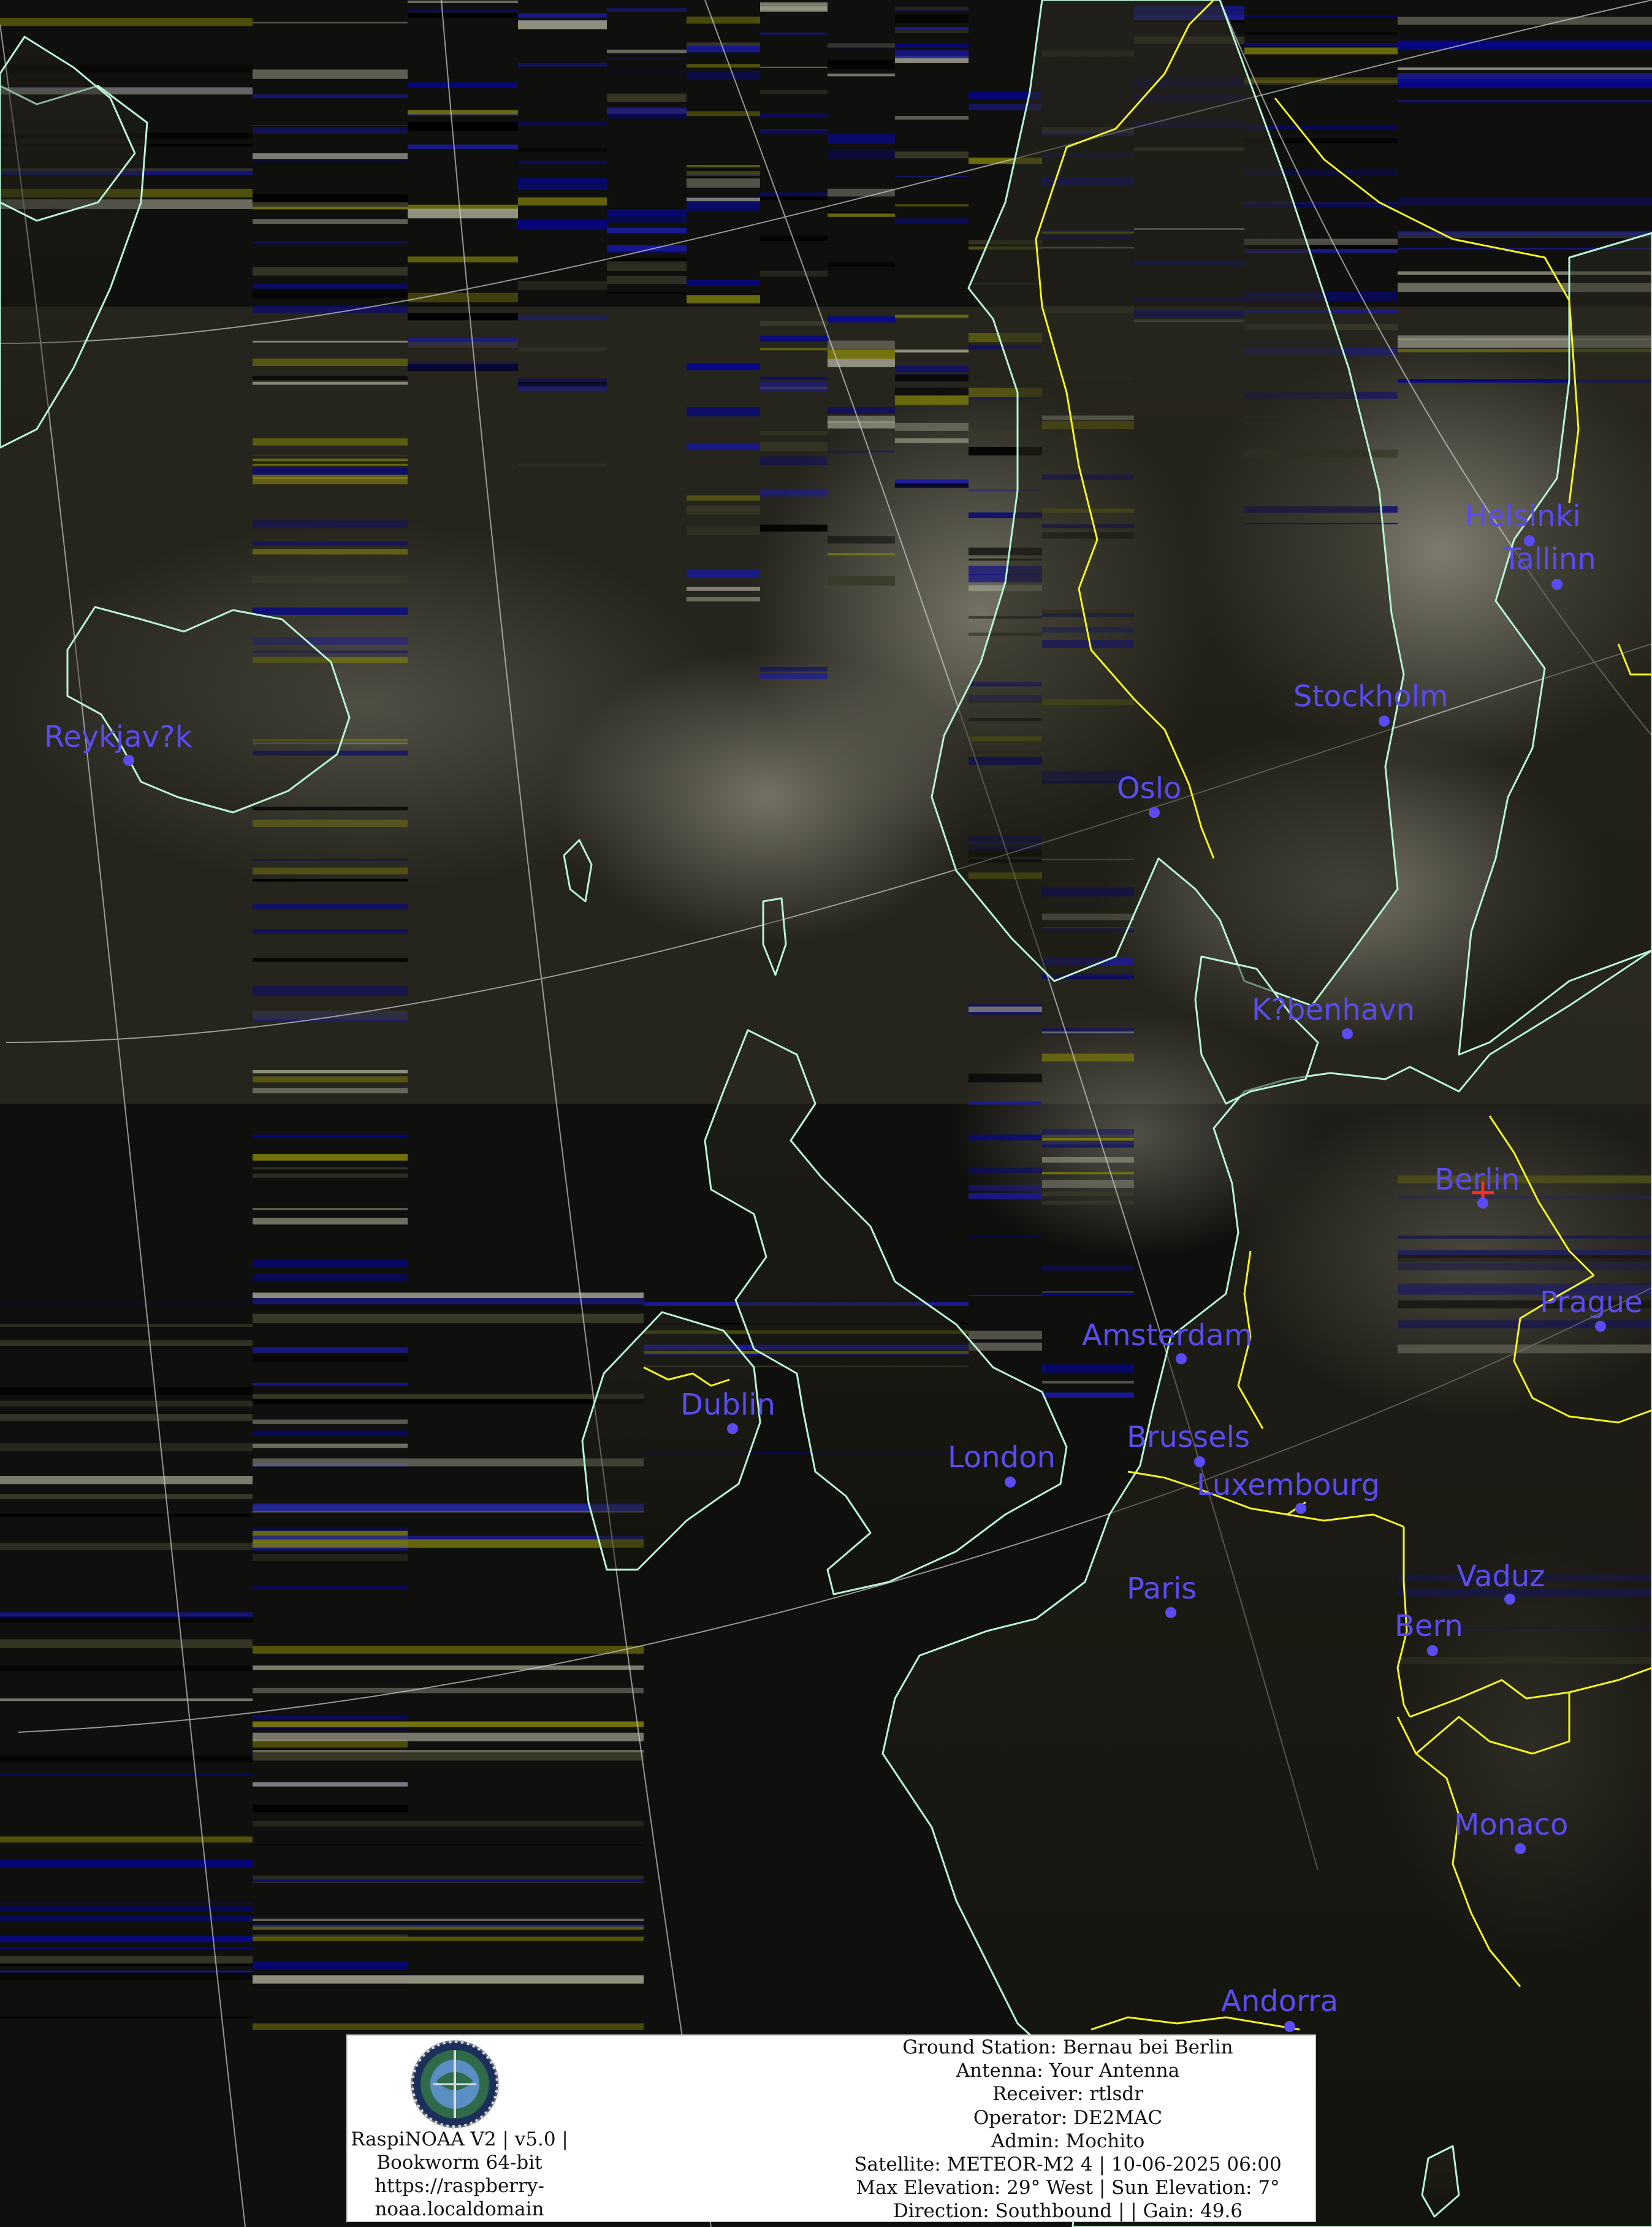 This screenshot has height=2227, width=1652. What do you see at coordinates (1523, 516) in the screenshot?
I see `city-label: Helsinki` at bounding box center [1523, 516].